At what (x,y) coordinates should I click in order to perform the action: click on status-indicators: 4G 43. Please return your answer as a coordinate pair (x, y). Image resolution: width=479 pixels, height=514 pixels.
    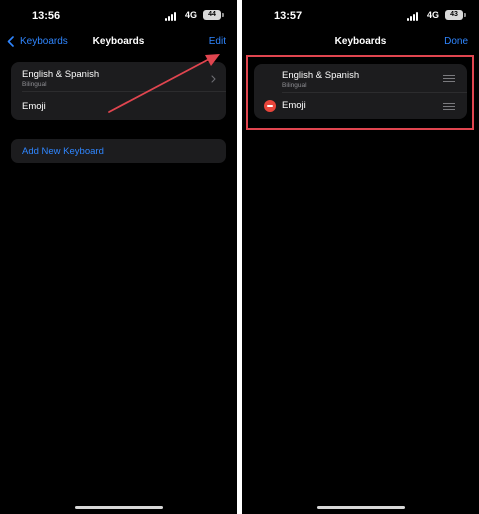
    Looking at the image, I should click on (436, 16).